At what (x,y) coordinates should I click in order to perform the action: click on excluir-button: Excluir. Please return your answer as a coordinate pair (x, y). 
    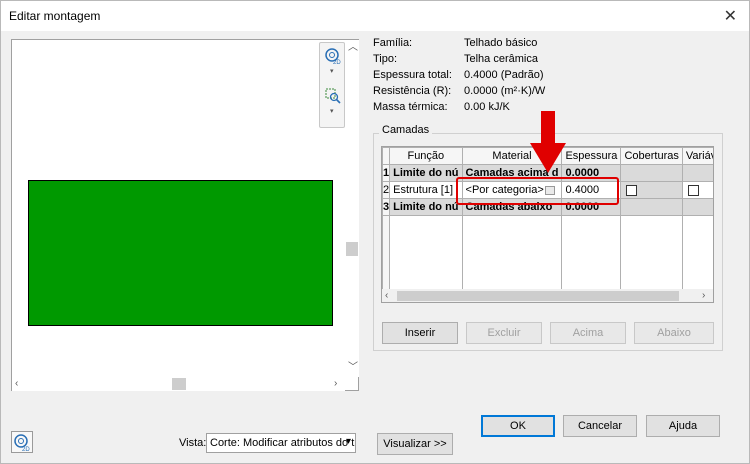
    Looking at the image, I should click on (504, 333).